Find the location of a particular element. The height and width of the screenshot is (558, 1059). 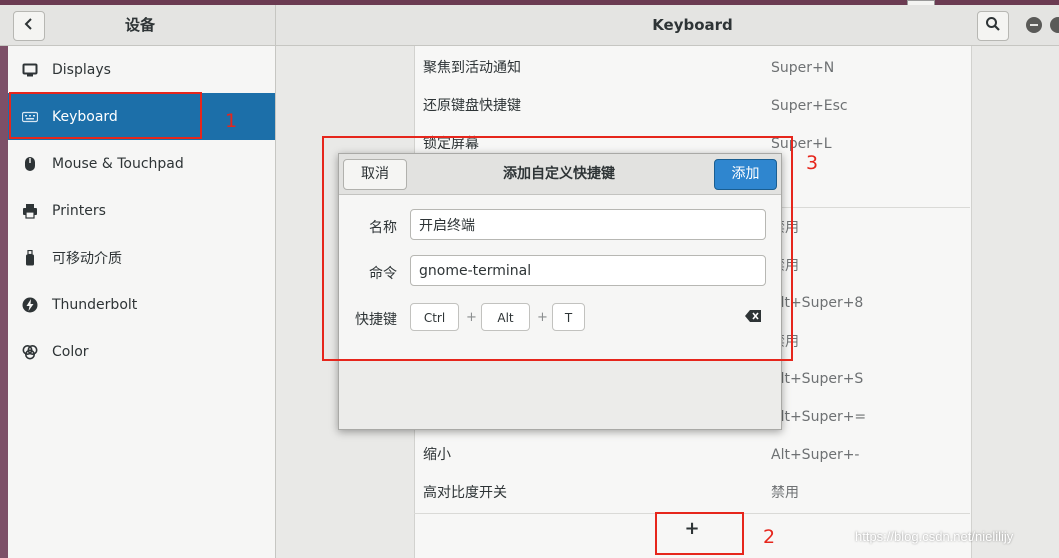

back-button is located at coordinates (29, 26).